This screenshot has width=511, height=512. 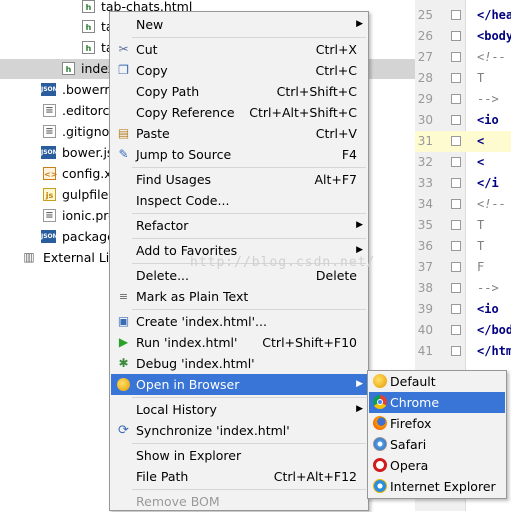 What do you see at coordinates (463, 246) in the screenshot?
I see `editor-line: 36 T` at bounding box center [463, 246].